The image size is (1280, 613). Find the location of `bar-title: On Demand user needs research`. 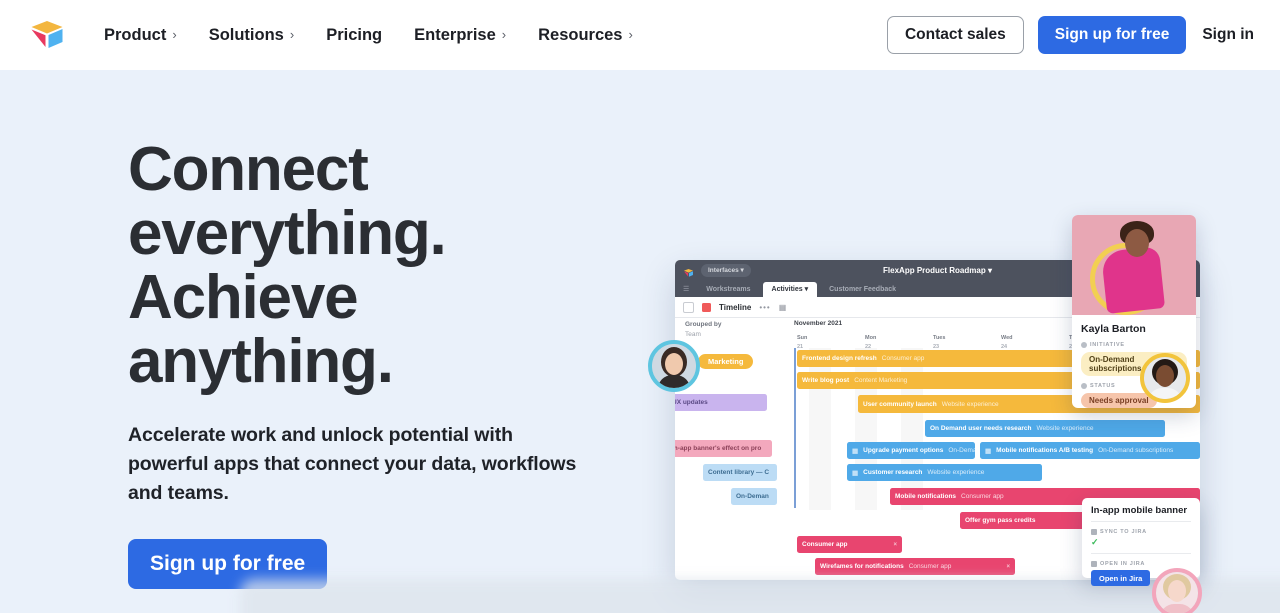

bar-title: On Demand user needs research is located at coordinates (981, 428).